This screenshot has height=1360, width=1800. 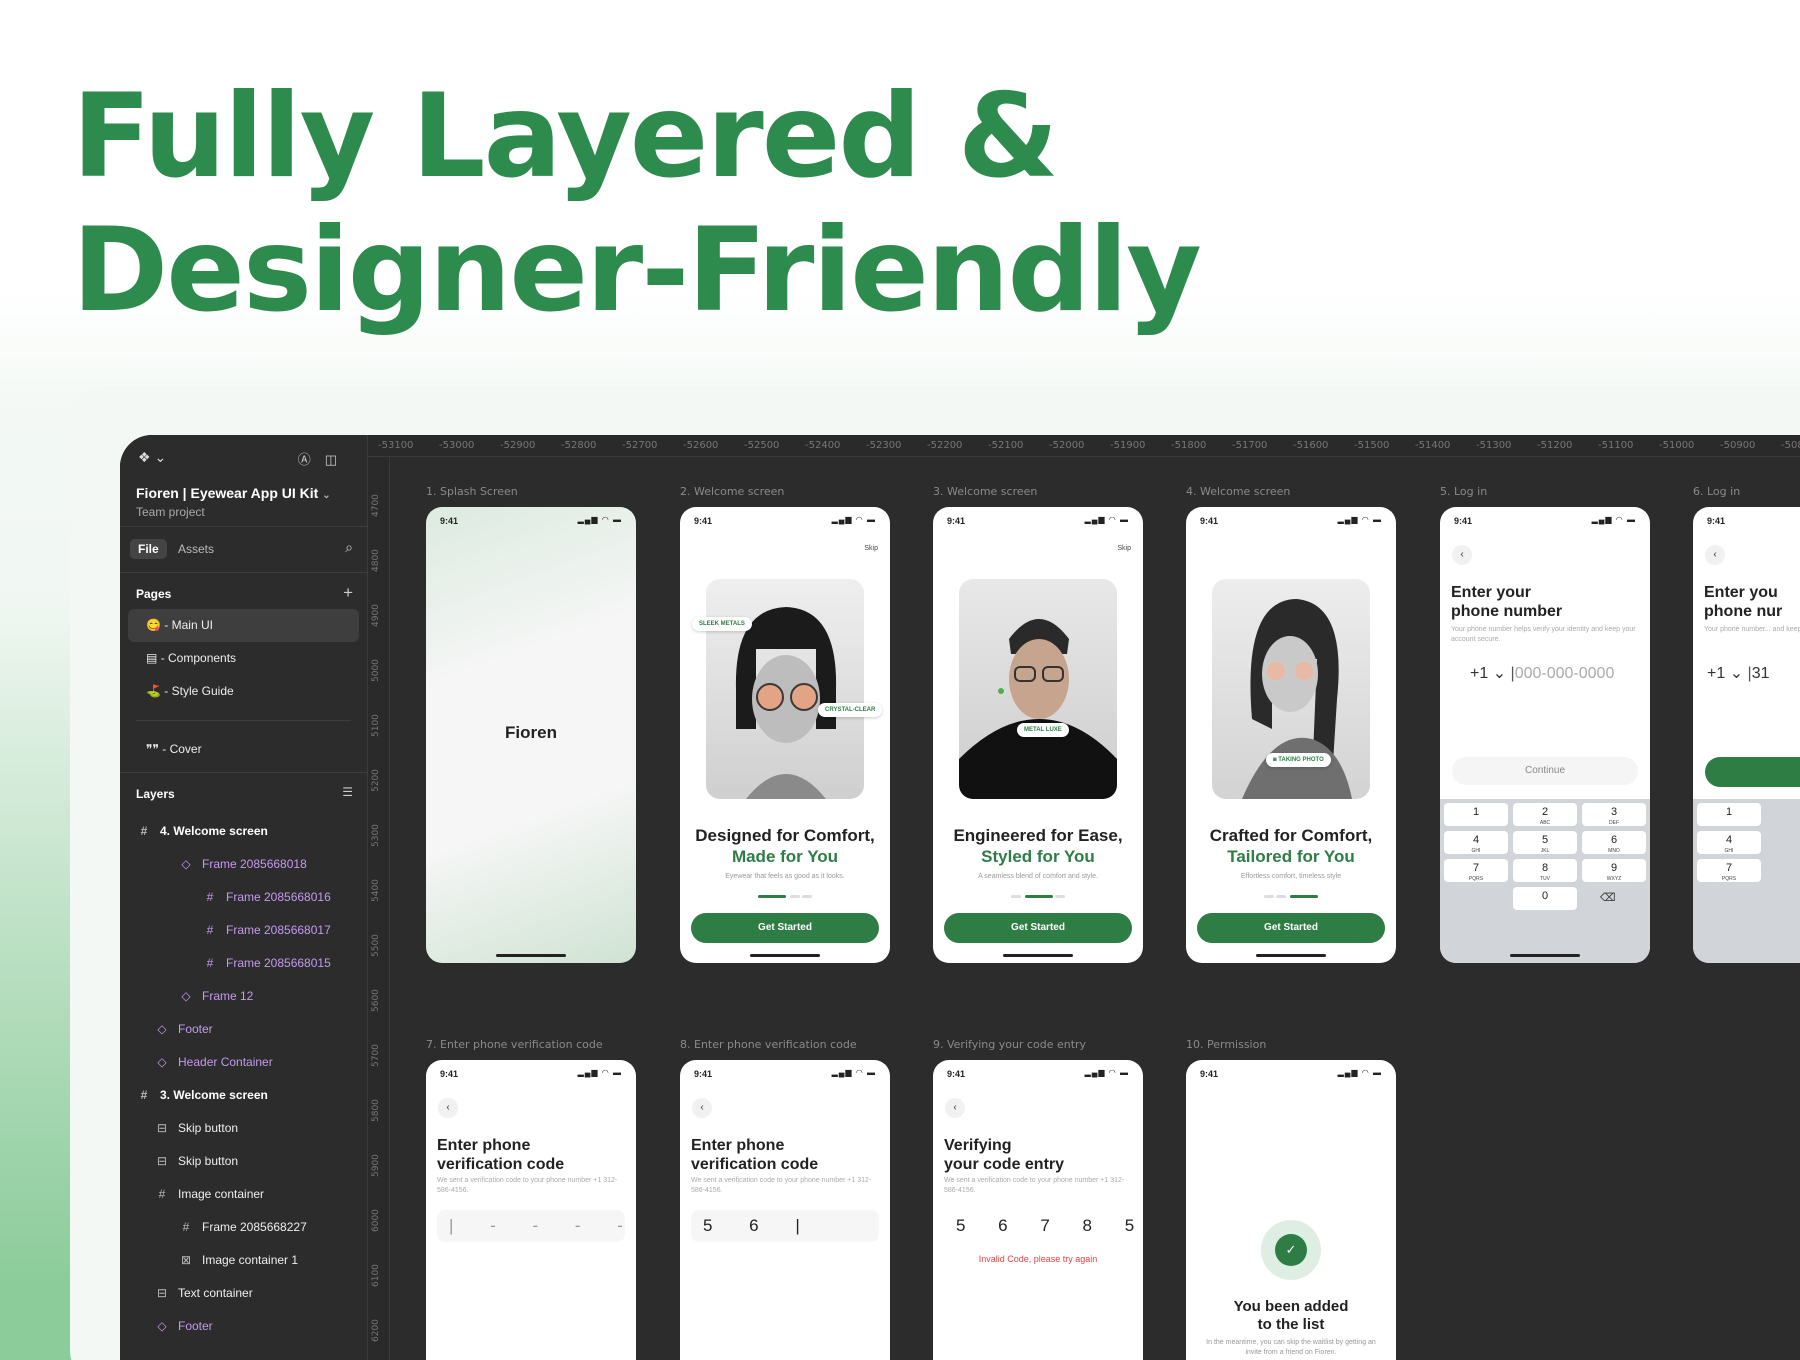 What do you see at coordinates (1716, 491) in the screenshot?
I see `frame-label: 6. Log in` at bounding box center [1716, 491].